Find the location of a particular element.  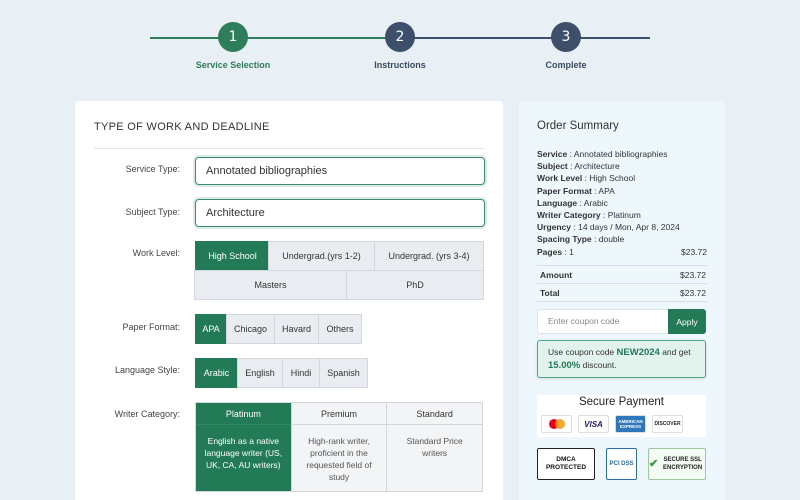

total-row: Total $23.72 is located at coordinates (623, 293).